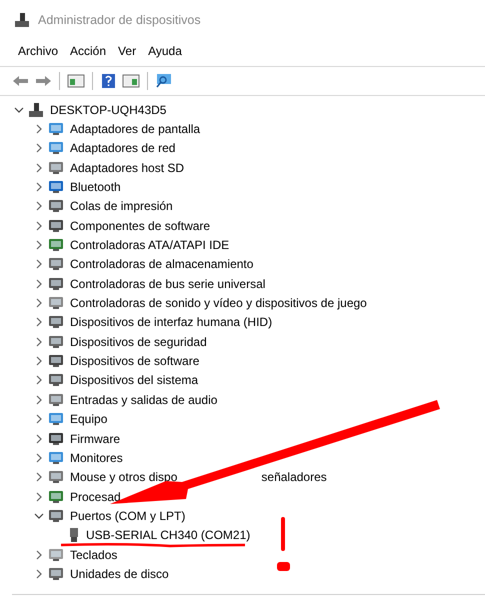 The width and height of the screenshot is (485, 599). What do you see at coordinates (119, 573) in the screenshot?
I see `tree-item: Unidades de disco` at bounding box center [119, 573].